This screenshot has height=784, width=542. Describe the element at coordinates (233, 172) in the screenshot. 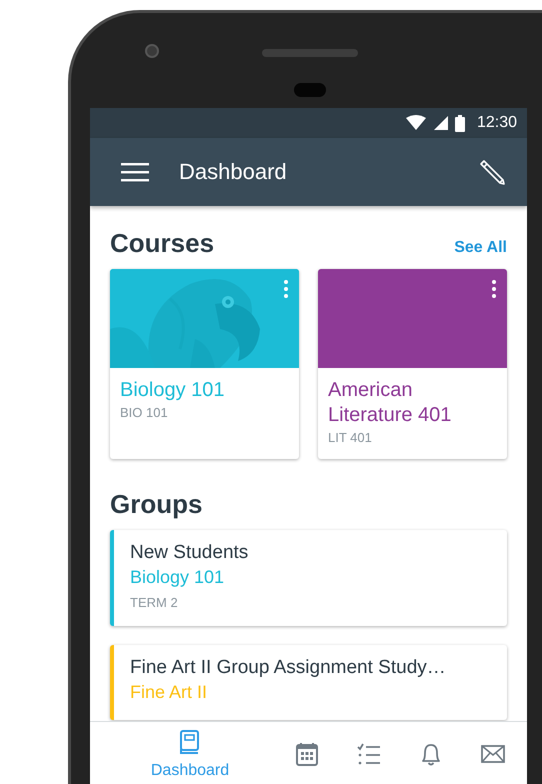

I see `app-title: Dashboard` at that location.